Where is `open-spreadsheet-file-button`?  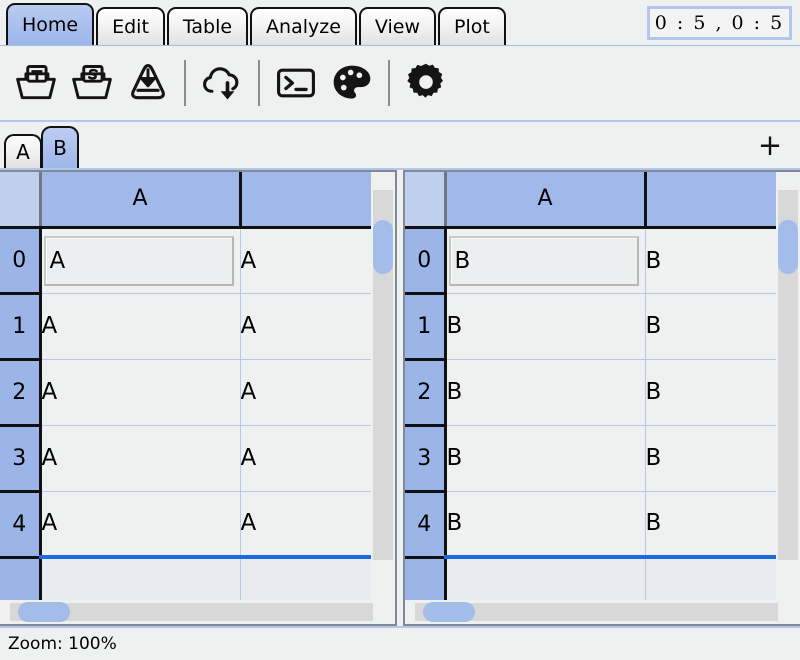 open-spreadsheet-file-button is located at coordinates (92, 83).